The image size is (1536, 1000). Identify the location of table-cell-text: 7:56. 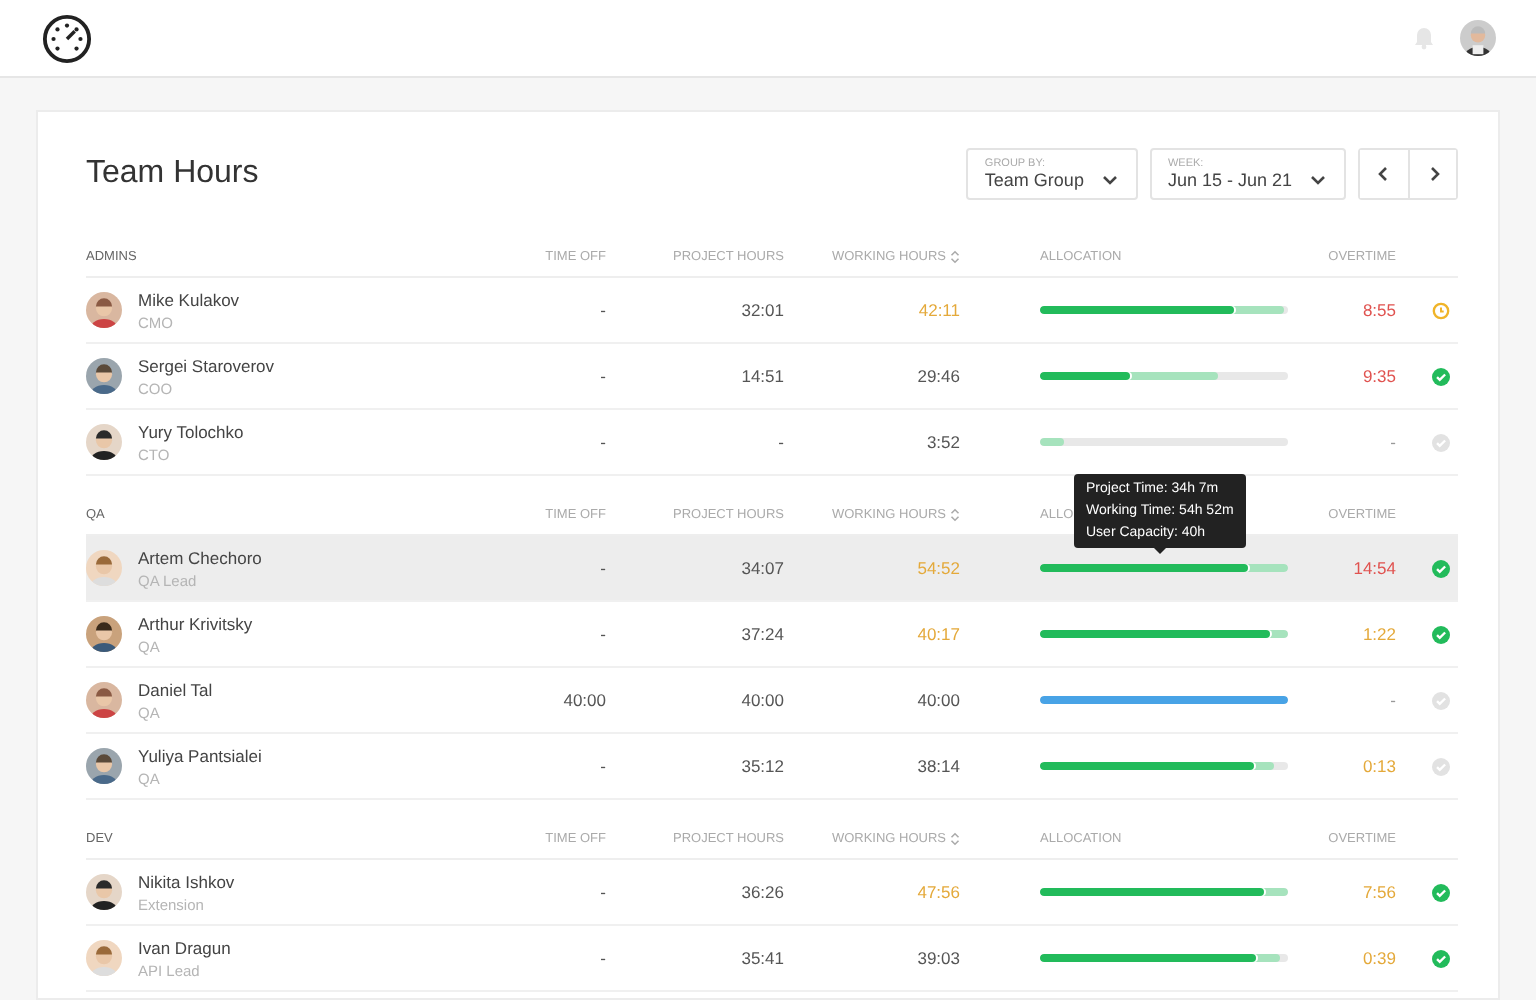
(1378, 892).